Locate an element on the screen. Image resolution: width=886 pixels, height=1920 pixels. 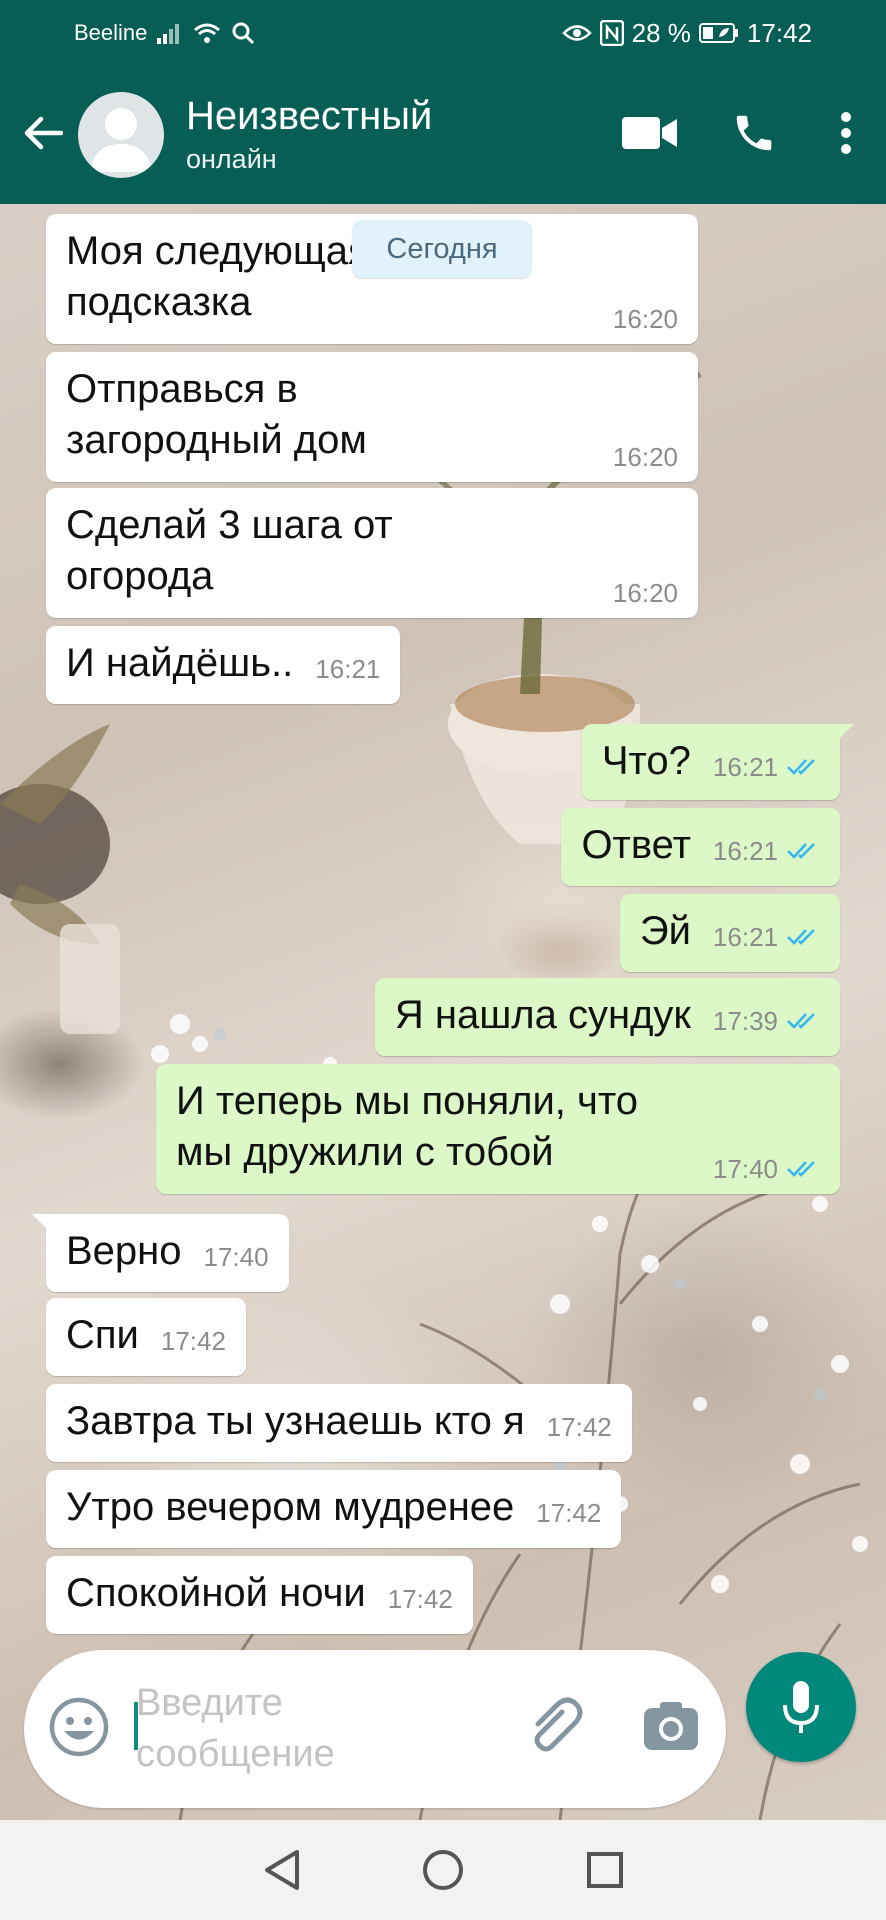
more-vert-icon is located at coordinates (846, 135).